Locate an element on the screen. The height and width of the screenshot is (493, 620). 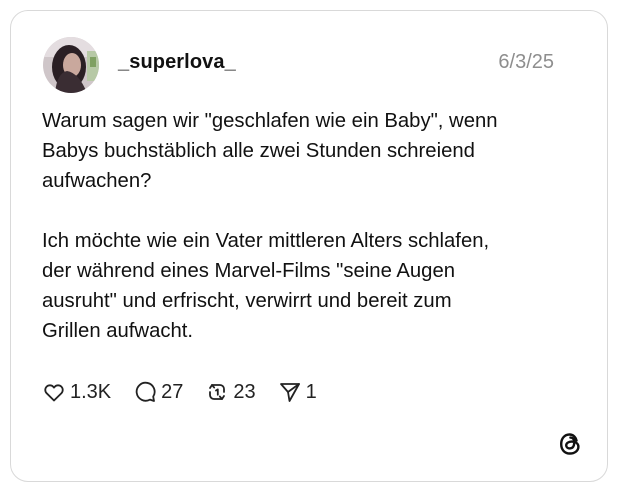
avatar is located at coordinates (71, 65).